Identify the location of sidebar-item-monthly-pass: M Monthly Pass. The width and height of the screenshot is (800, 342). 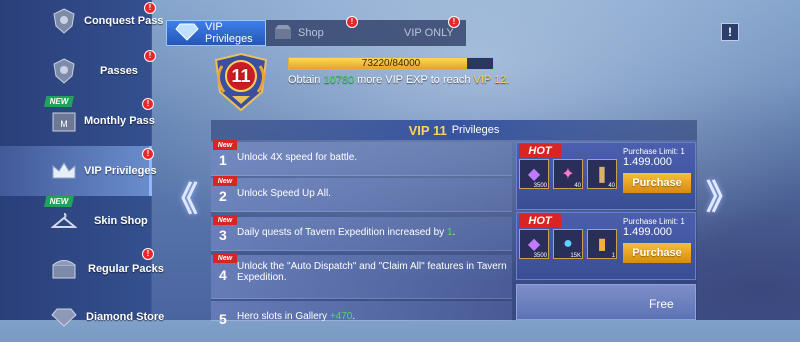
(77, 121).